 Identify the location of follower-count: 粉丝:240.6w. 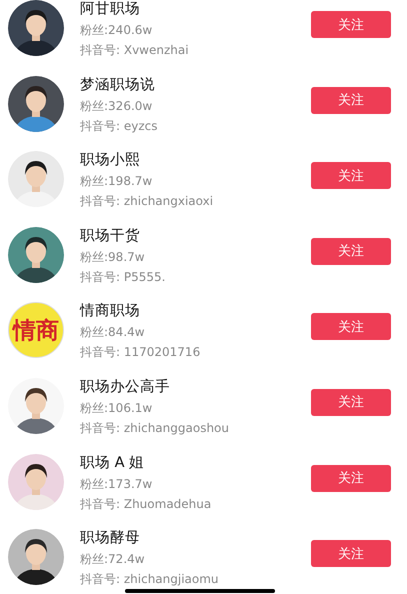
(117, 30).